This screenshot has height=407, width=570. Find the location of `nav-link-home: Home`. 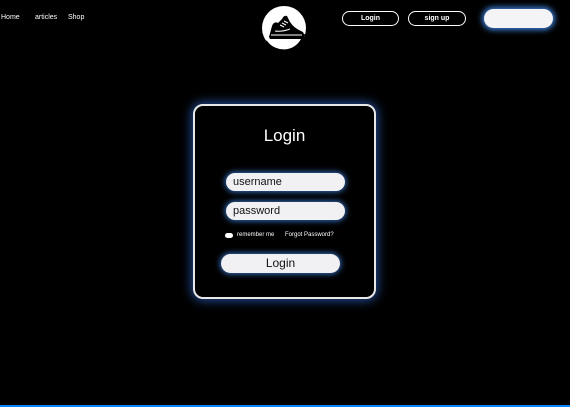

nav-link-home: Home is located at coordinates (10, 17).